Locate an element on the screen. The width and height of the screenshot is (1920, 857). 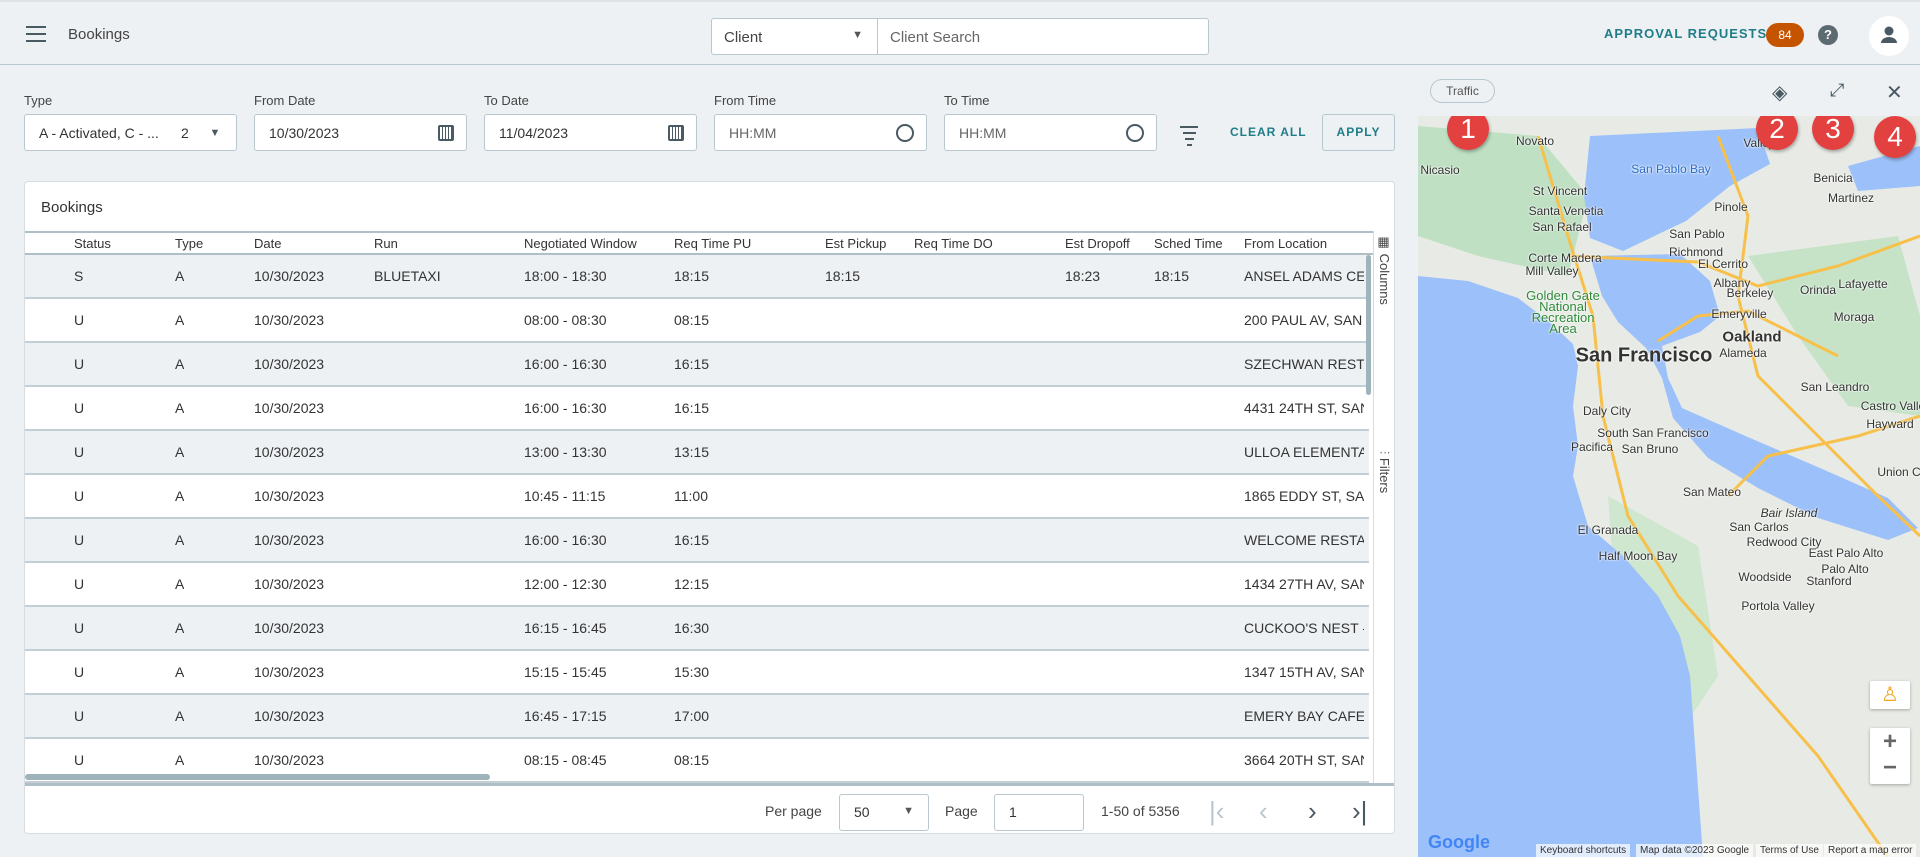
column-header: Est Dropoff is located at coordinates (1097, 243).